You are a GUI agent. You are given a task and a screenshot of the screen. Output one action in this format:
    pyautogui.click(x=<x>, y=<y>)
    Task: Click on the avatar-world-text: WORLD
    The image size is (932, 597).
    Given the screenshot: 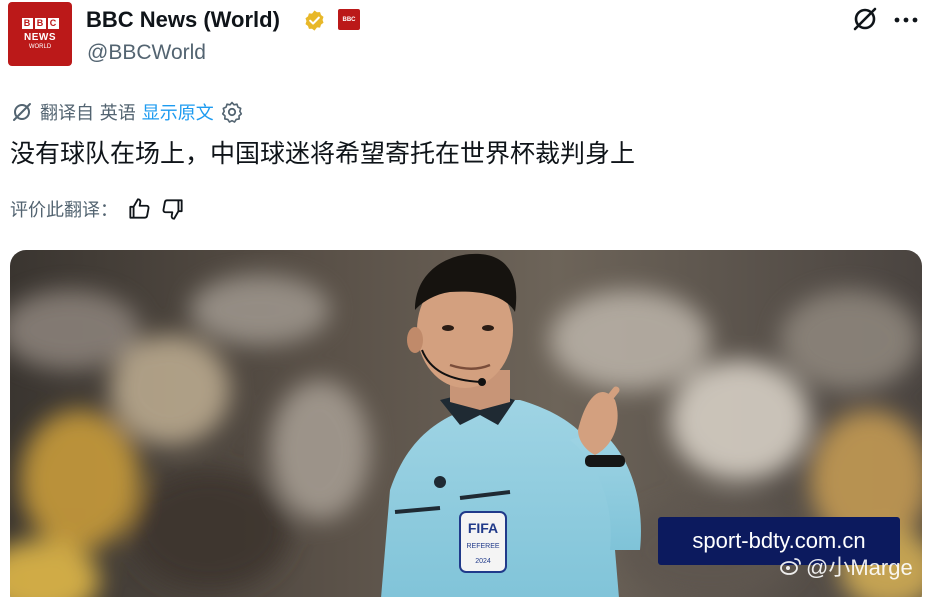 What is the action you would take?
    pyautogui.click(x=40, y=47)
    